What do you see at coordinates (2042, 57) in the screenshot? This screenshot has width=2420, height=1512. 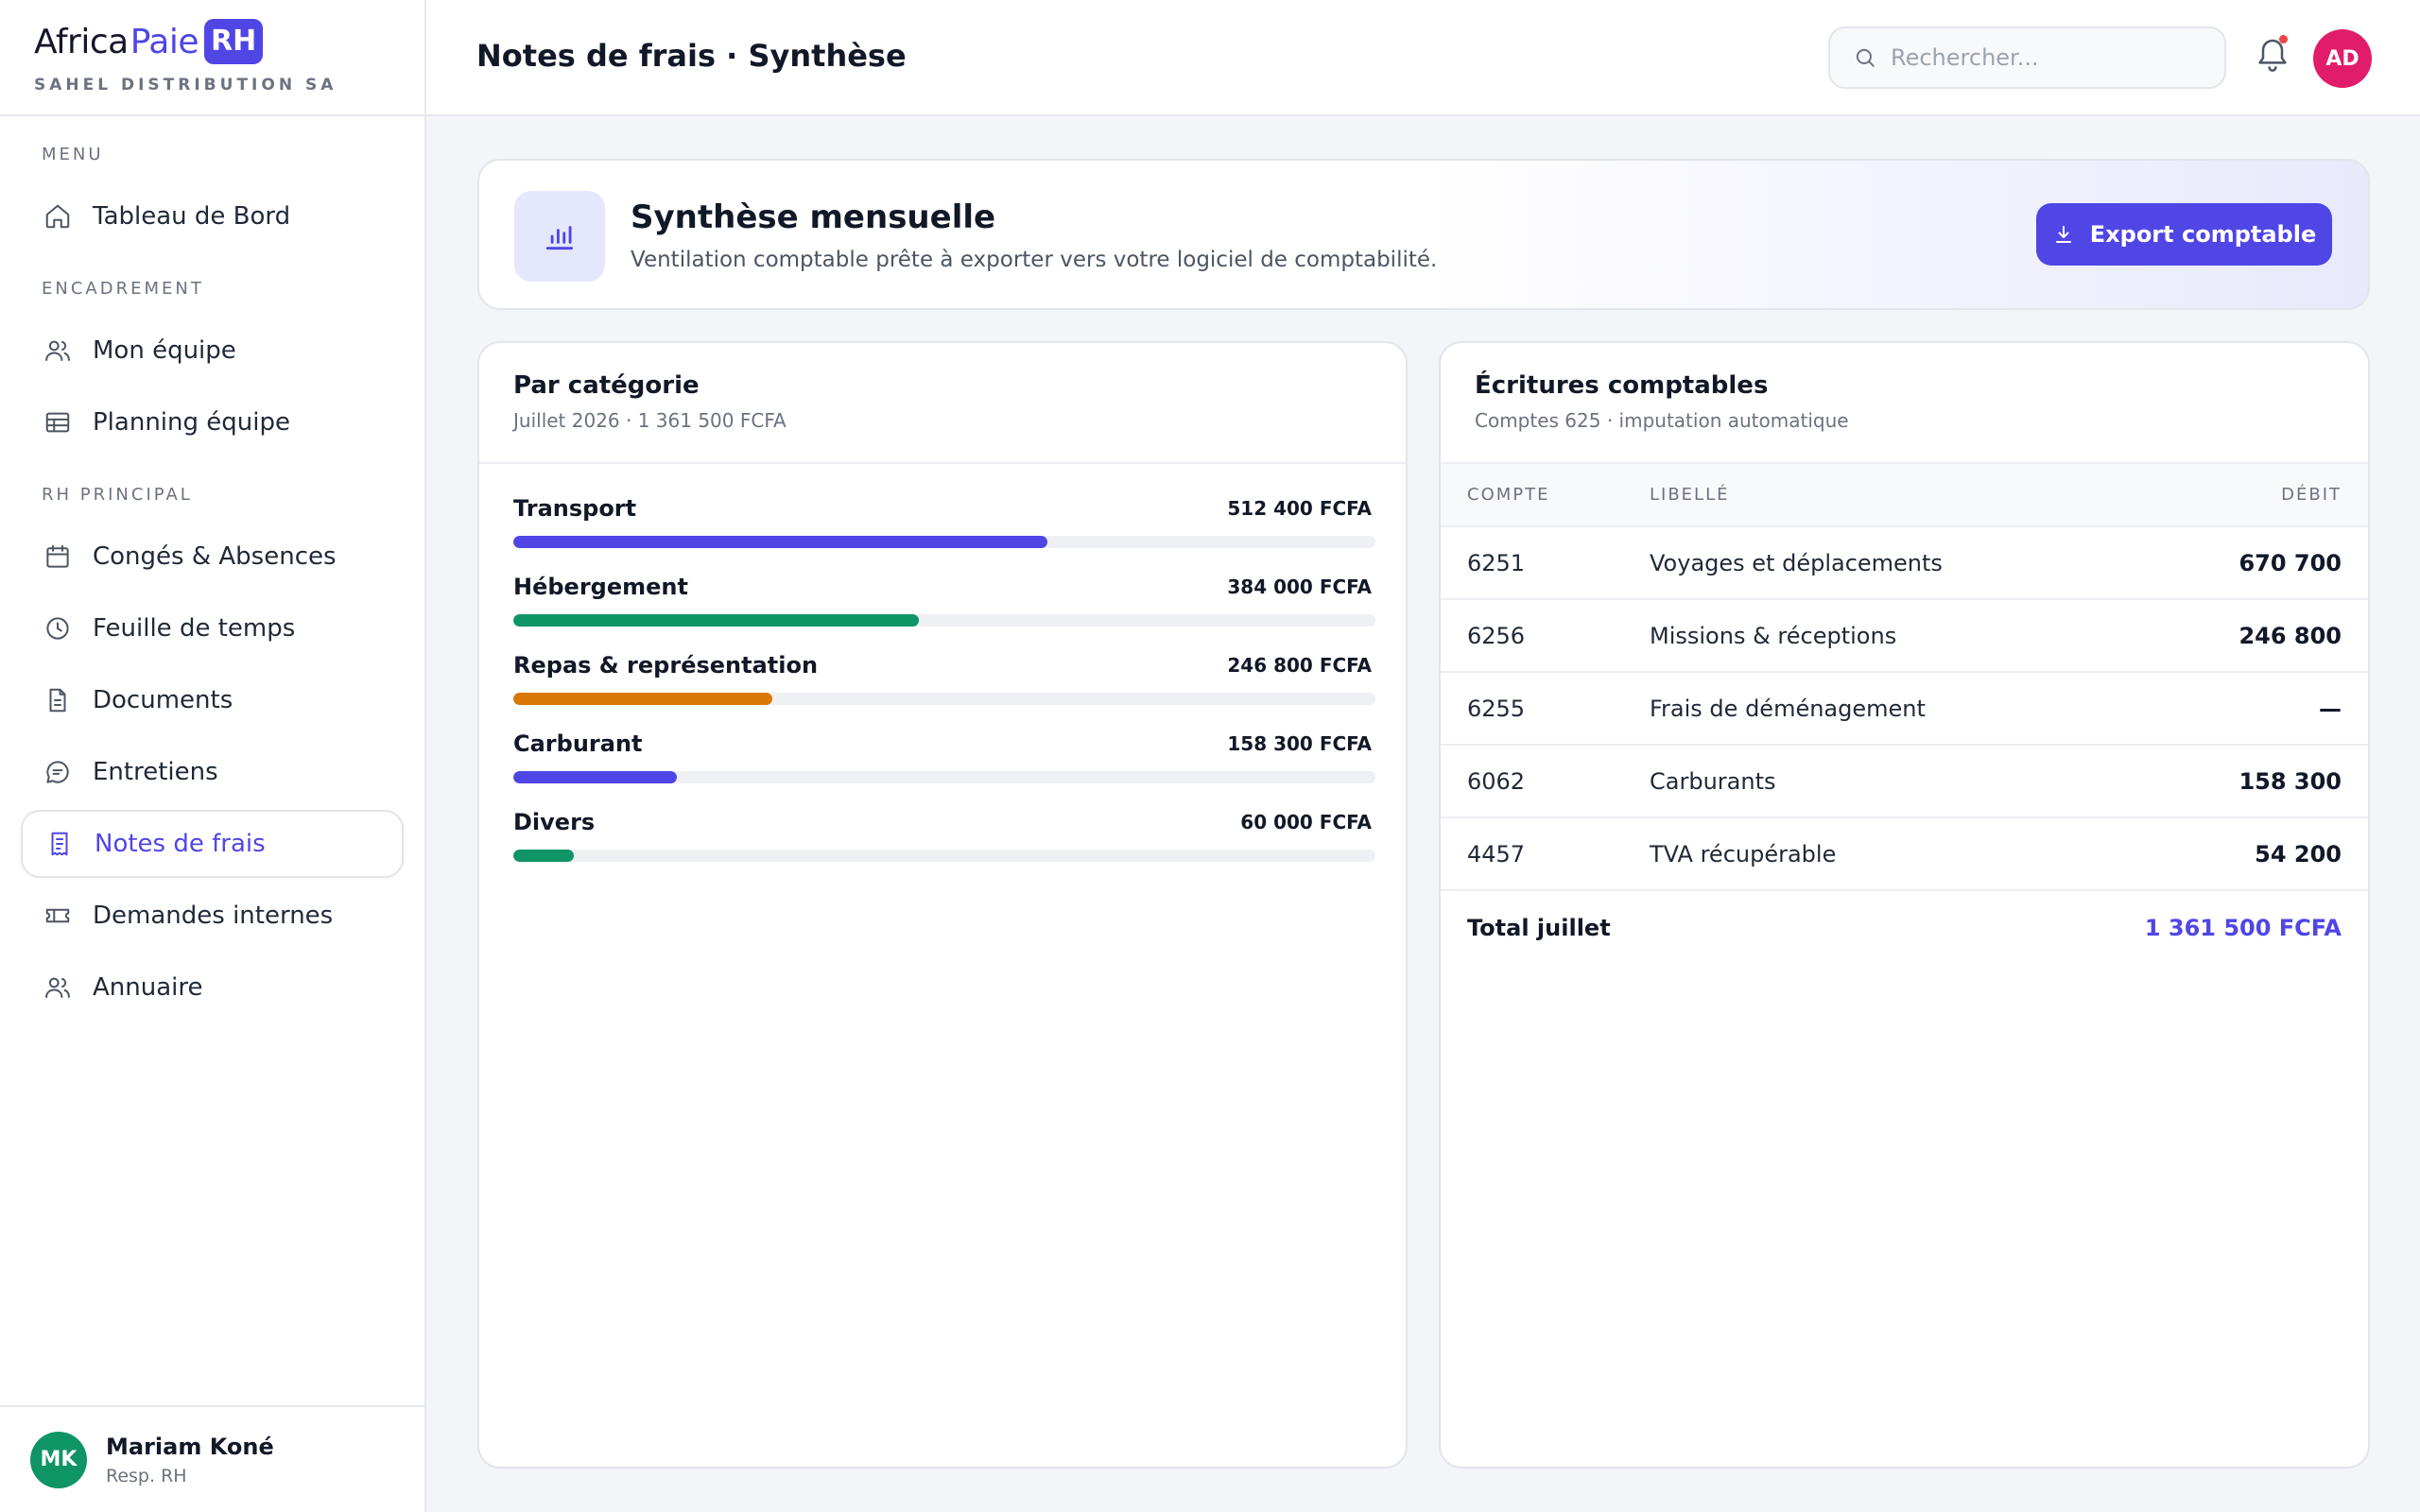 I see `search-input` at bounding box center [2042, 57].